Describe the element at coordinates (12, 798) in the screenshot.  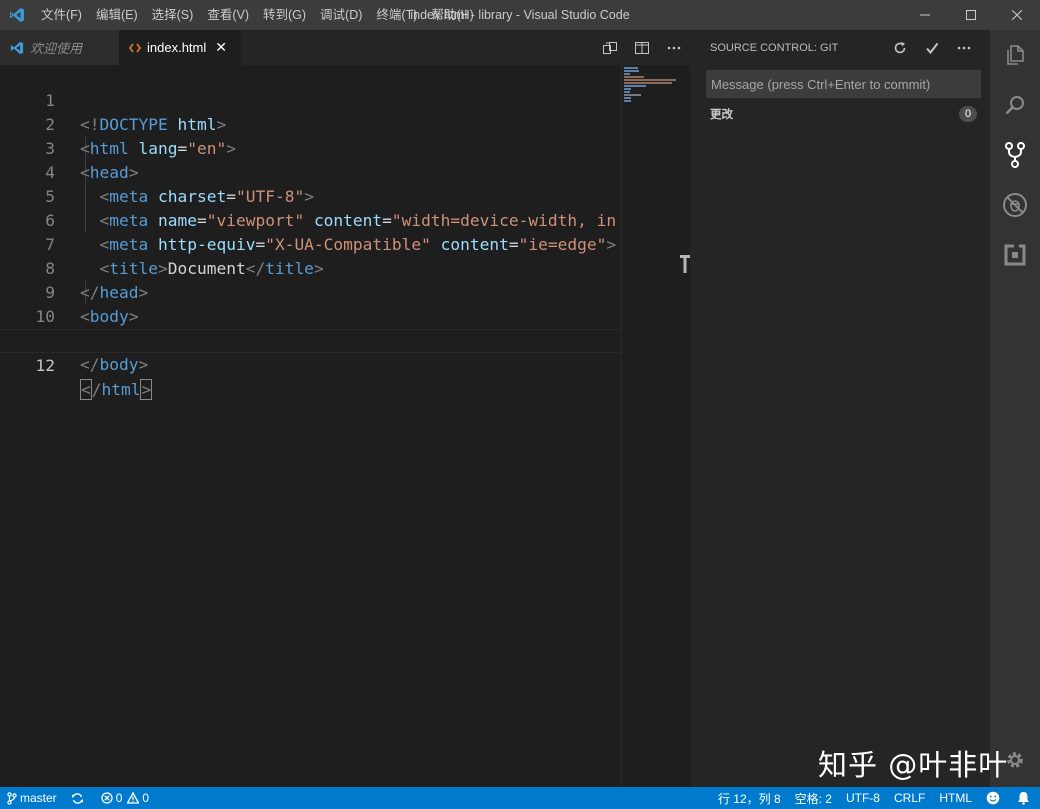
I see `git-branch-icon` at that location.